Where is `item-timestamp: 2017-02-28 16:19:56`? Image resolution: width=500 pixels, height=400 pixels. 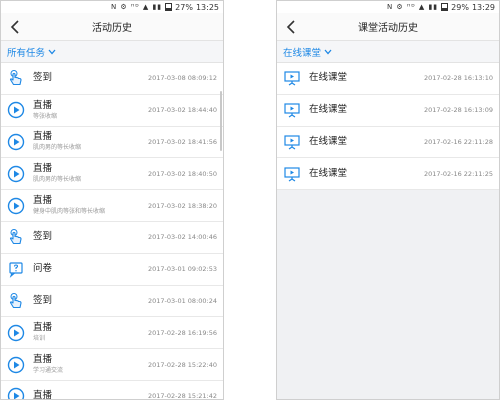
item-timestamp: 2017-02-28 16:19:56 is located at coordinates (182, 332).